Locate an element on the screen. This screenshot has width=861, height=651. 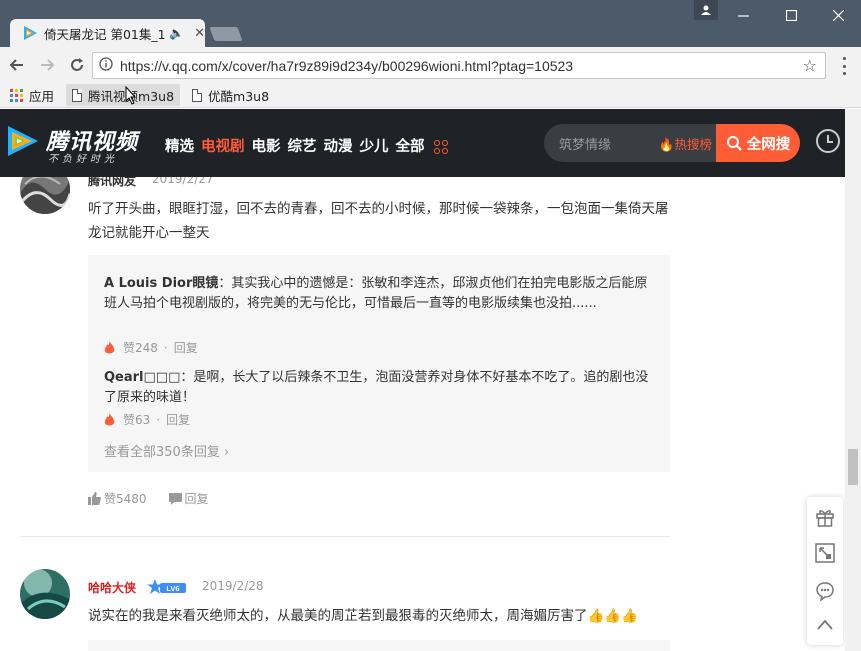
chat-icon is located at coordinates (825, 591).